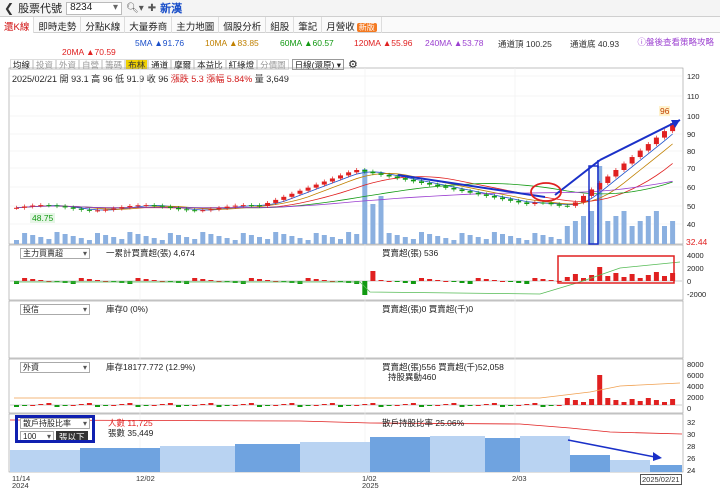  Describe the element at coordinates (131, 433) in the screenshot. I see `panel4-legend-shares: 張數 35,449` at that location.